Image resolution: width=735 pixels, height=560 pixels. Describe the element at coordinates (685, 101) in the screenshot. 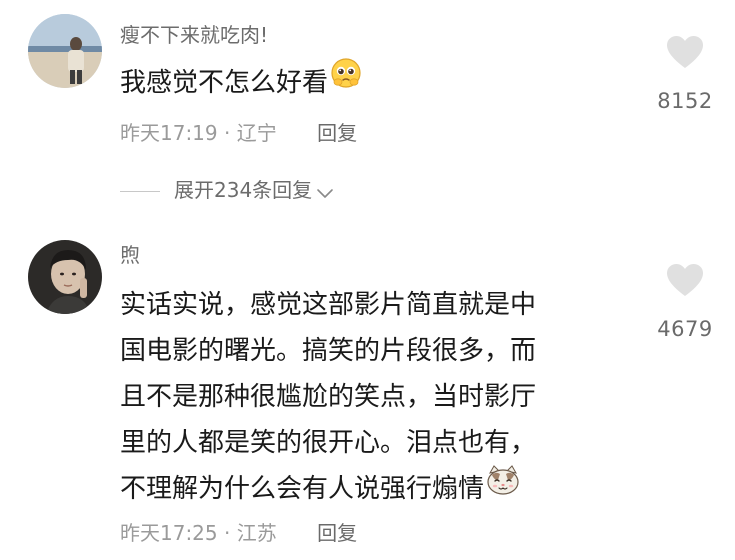

I see `like-count: 8152` at that location.